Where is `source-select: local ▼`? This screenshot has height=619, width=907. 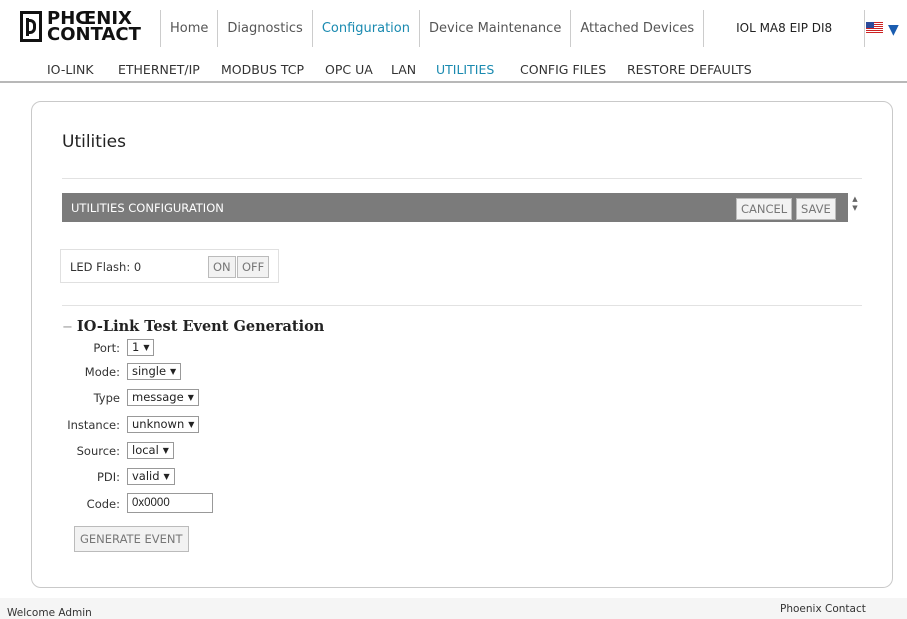 source-select: local ▼ is located at coordinates (150, 450).